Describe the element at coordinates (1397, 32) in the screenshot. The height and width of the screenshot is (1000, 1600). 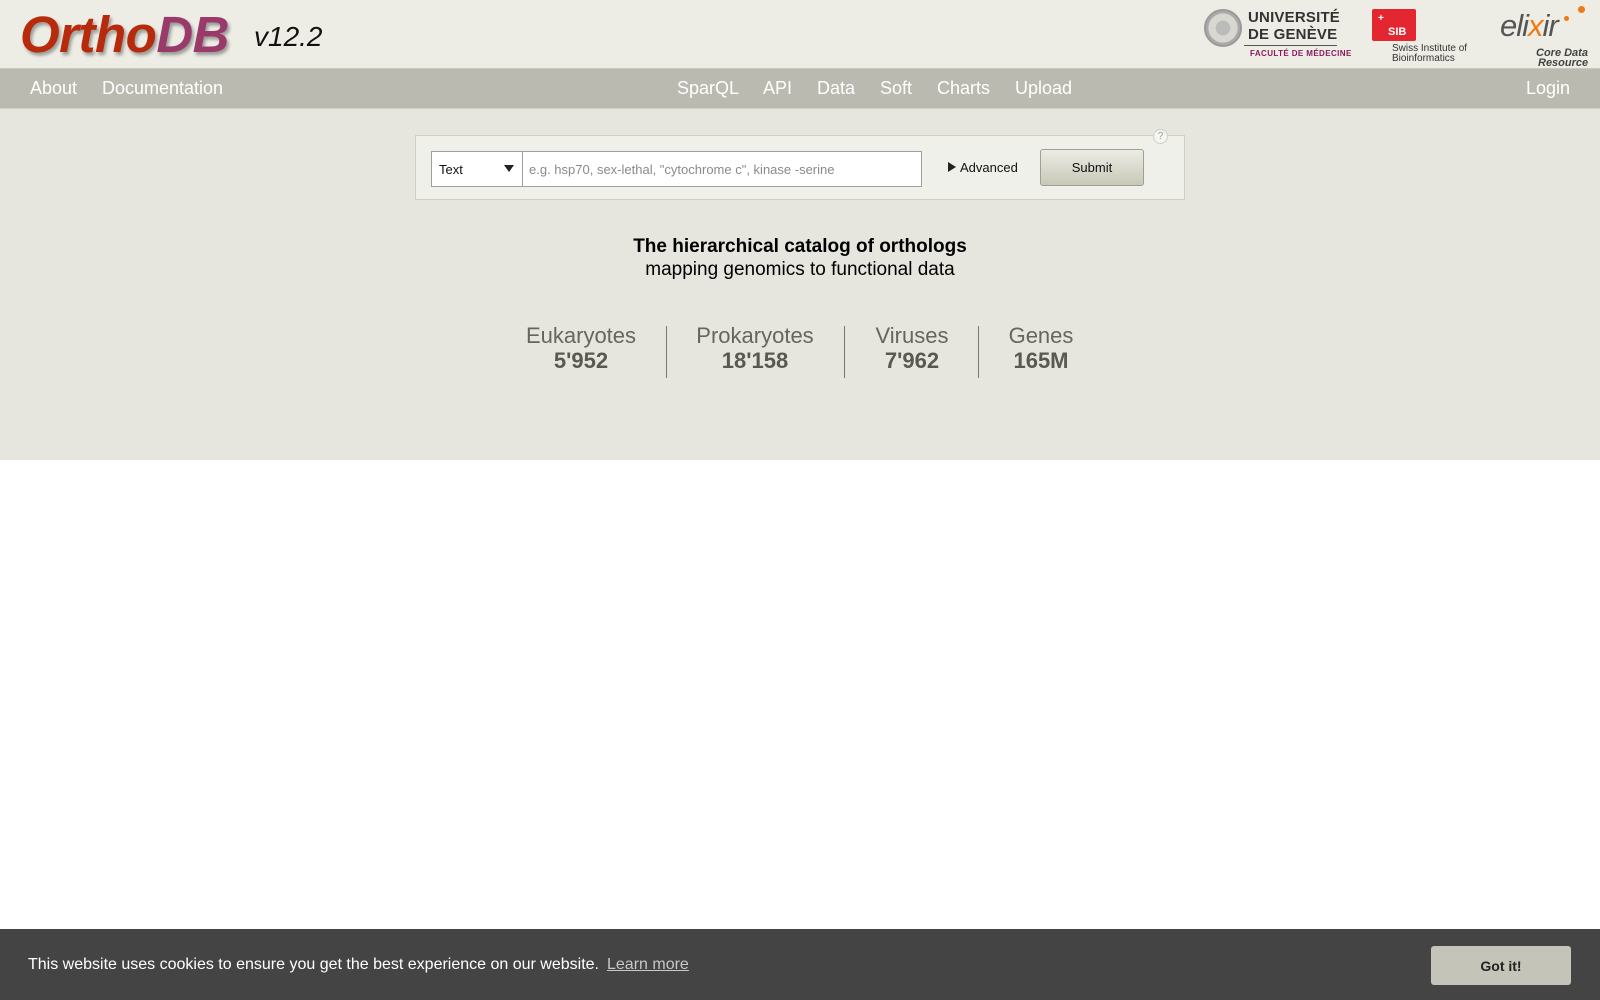
I see `sib-badge-text: SIB` at that location.